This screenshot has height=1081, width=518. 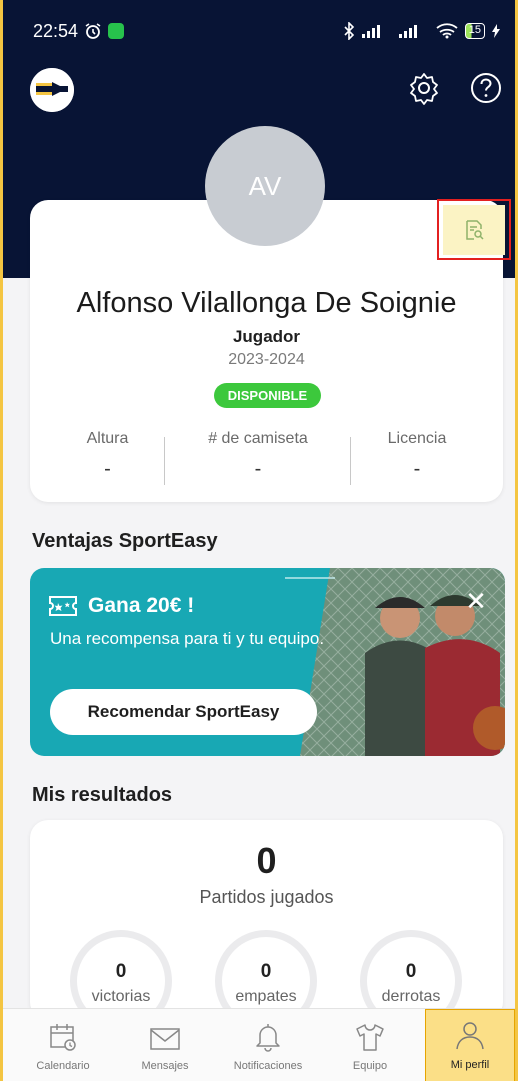 I want to click on person-icon, so click(x=470, y=1036).